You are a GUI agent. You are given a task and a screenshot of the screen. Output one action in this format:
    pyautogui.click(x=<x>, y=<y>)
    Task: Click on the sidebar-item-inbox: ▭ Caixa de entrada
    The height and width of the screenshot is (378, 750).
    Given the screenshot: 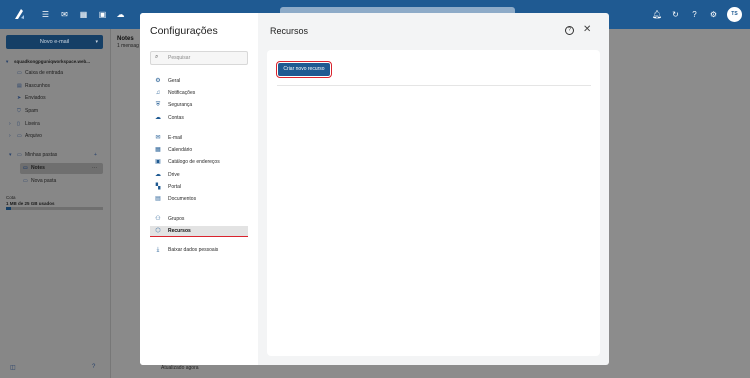 What is the action you would take?
    pyautogui.click(x=40, y=73)
    